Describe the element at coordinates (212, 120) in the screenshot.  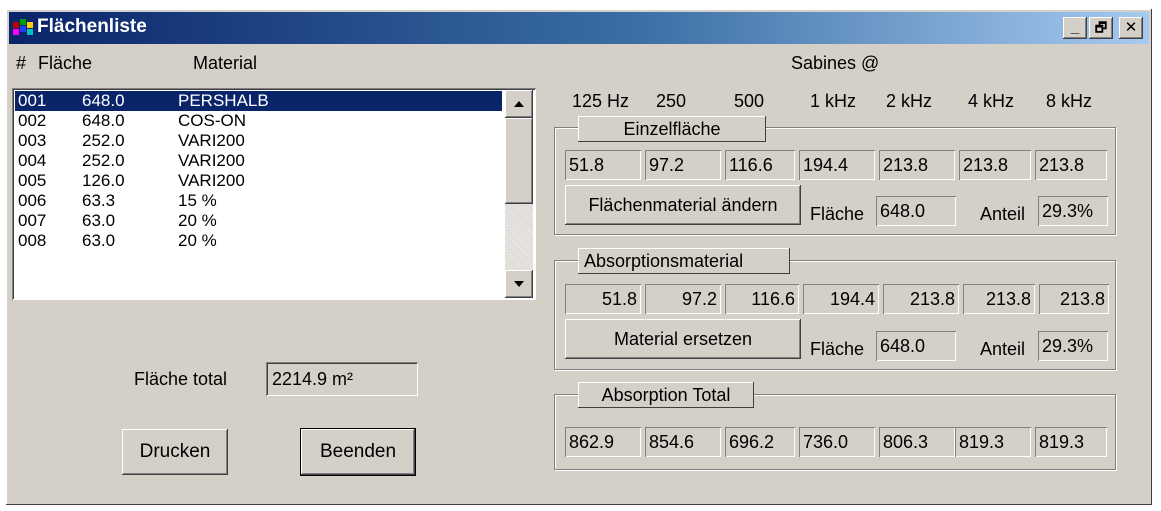
I see `row-material: COS-ON` at that location.